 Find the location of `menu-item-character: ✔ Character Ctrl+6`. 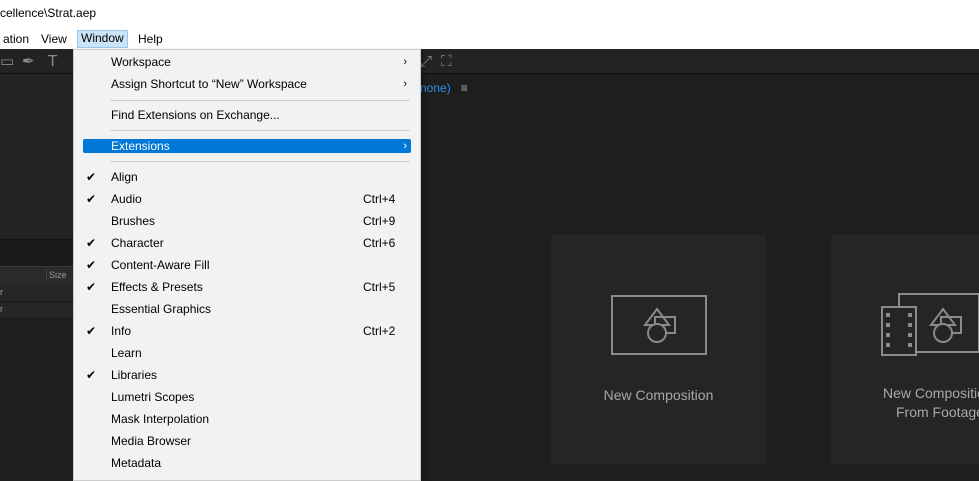

menu-item-character: ✔ Character Ctrl+6 is located at coordinates (247, 243).